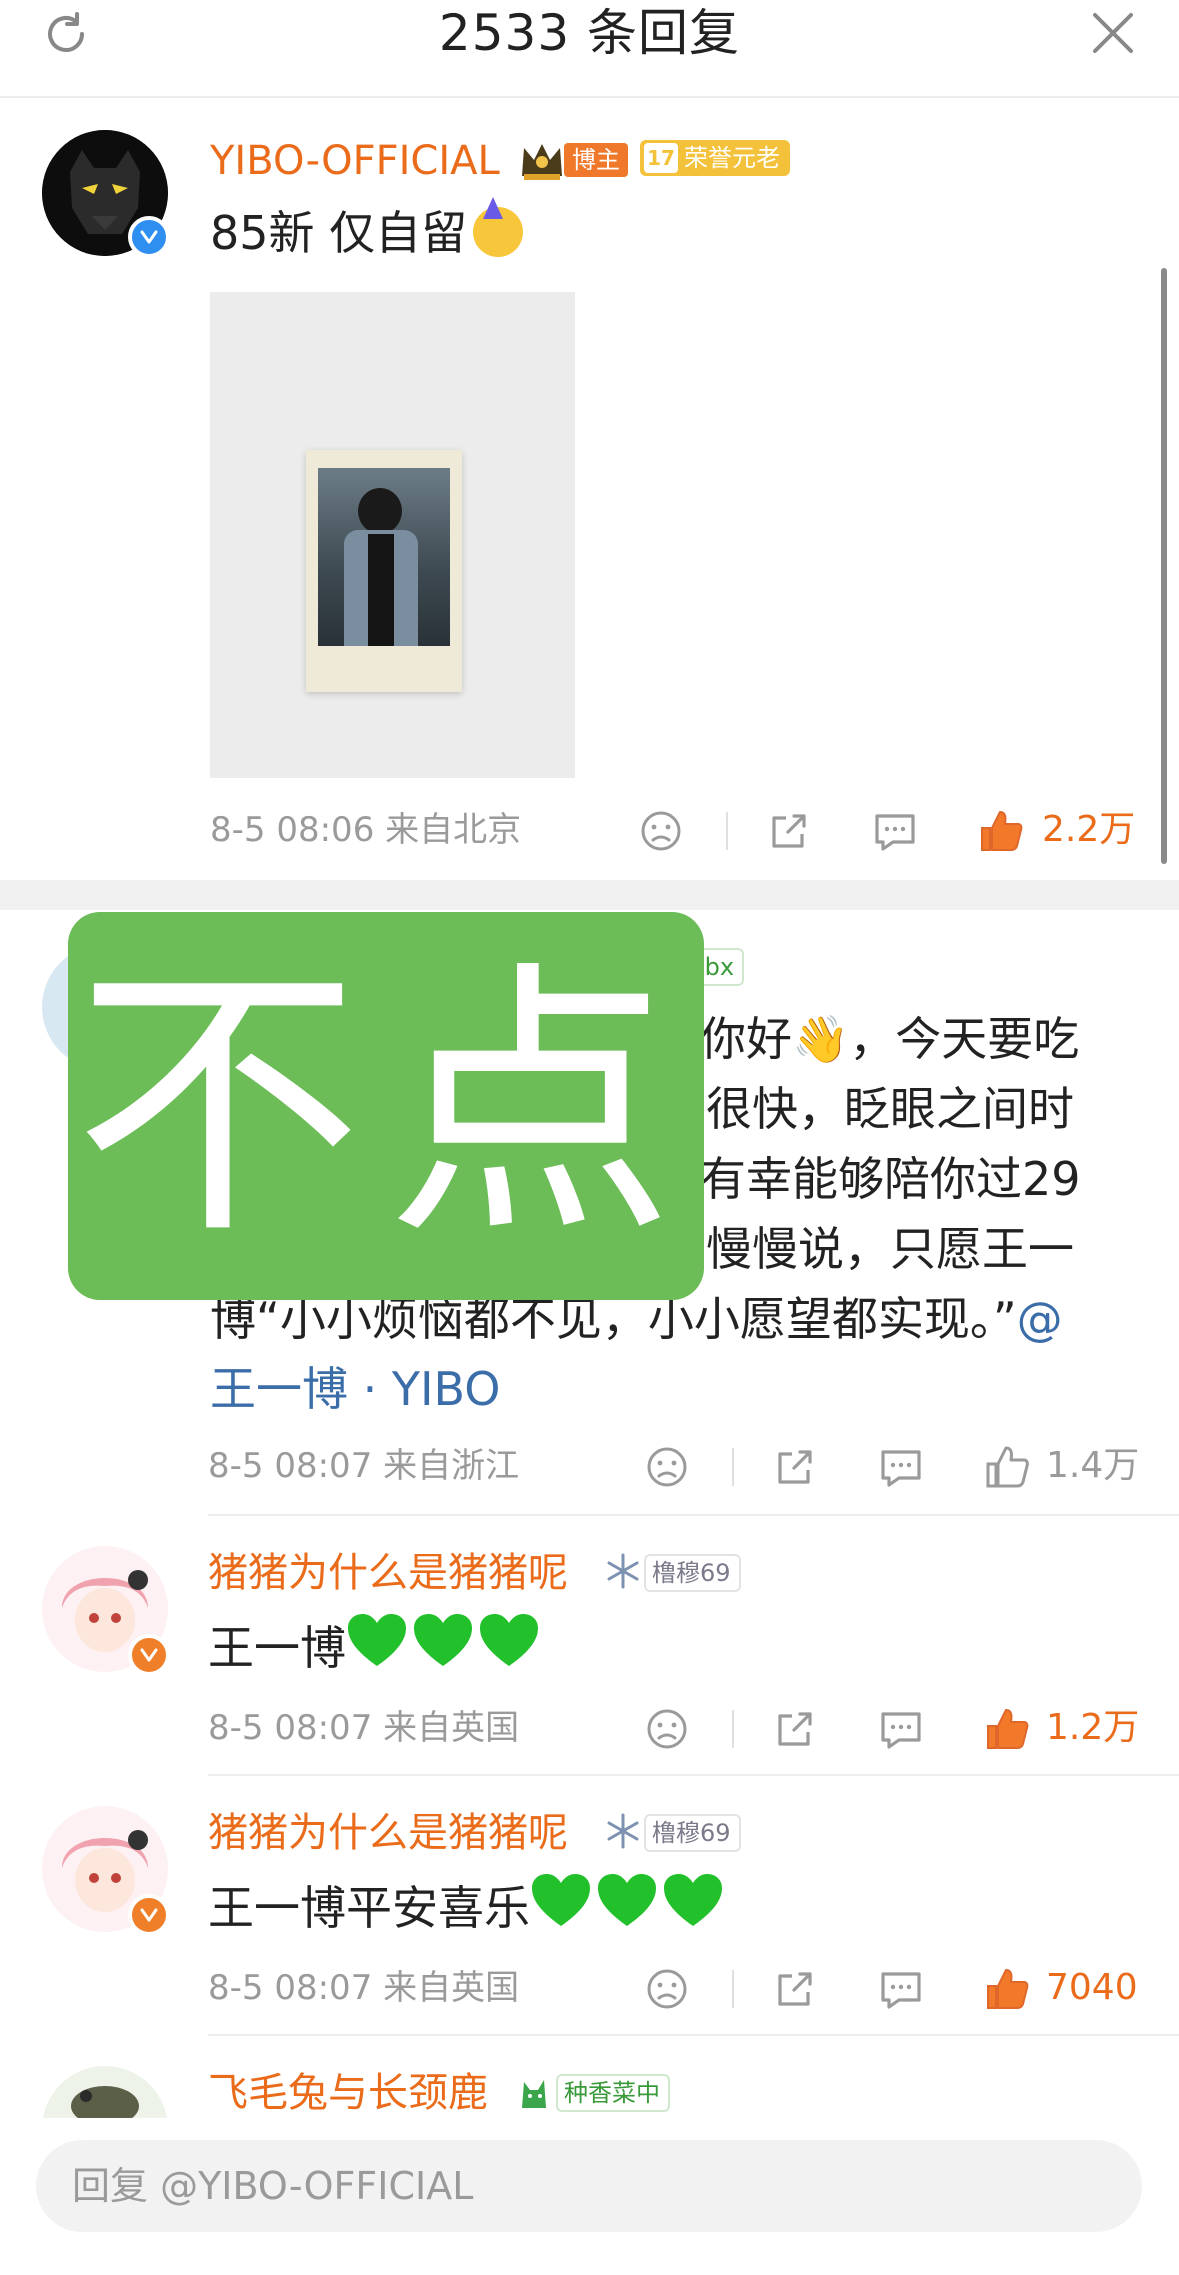  I want to click on like-count: 1.2万, so click(1093, 1727).